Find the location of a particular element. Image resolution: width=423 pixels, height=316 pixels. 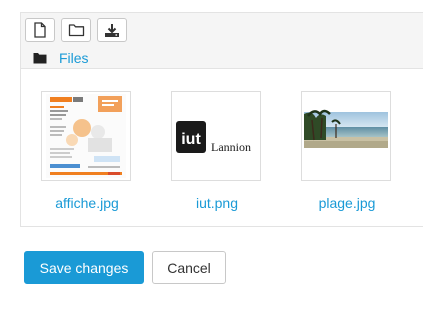

new-file-icon is located at coordinates (40, 30).